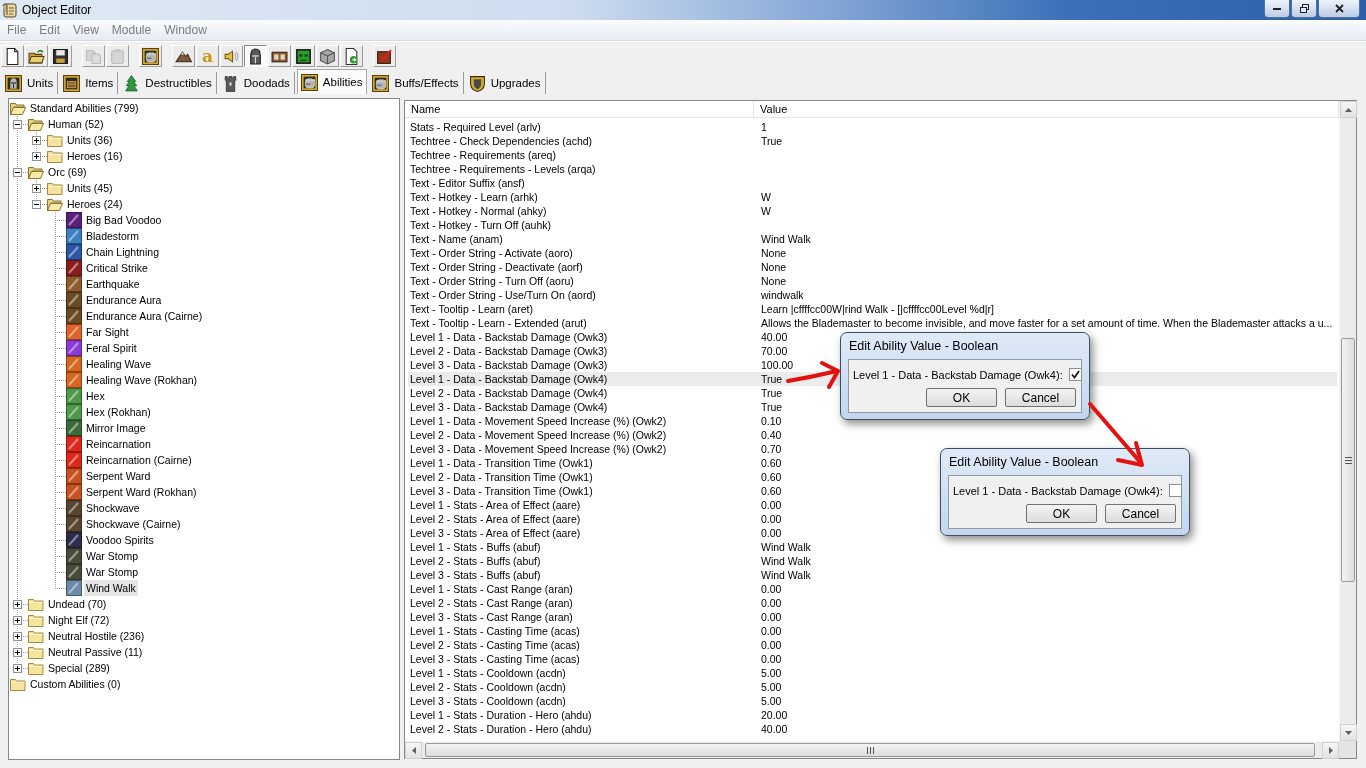  I want to click on table-cell-text: 70.00, so click(774, 351).